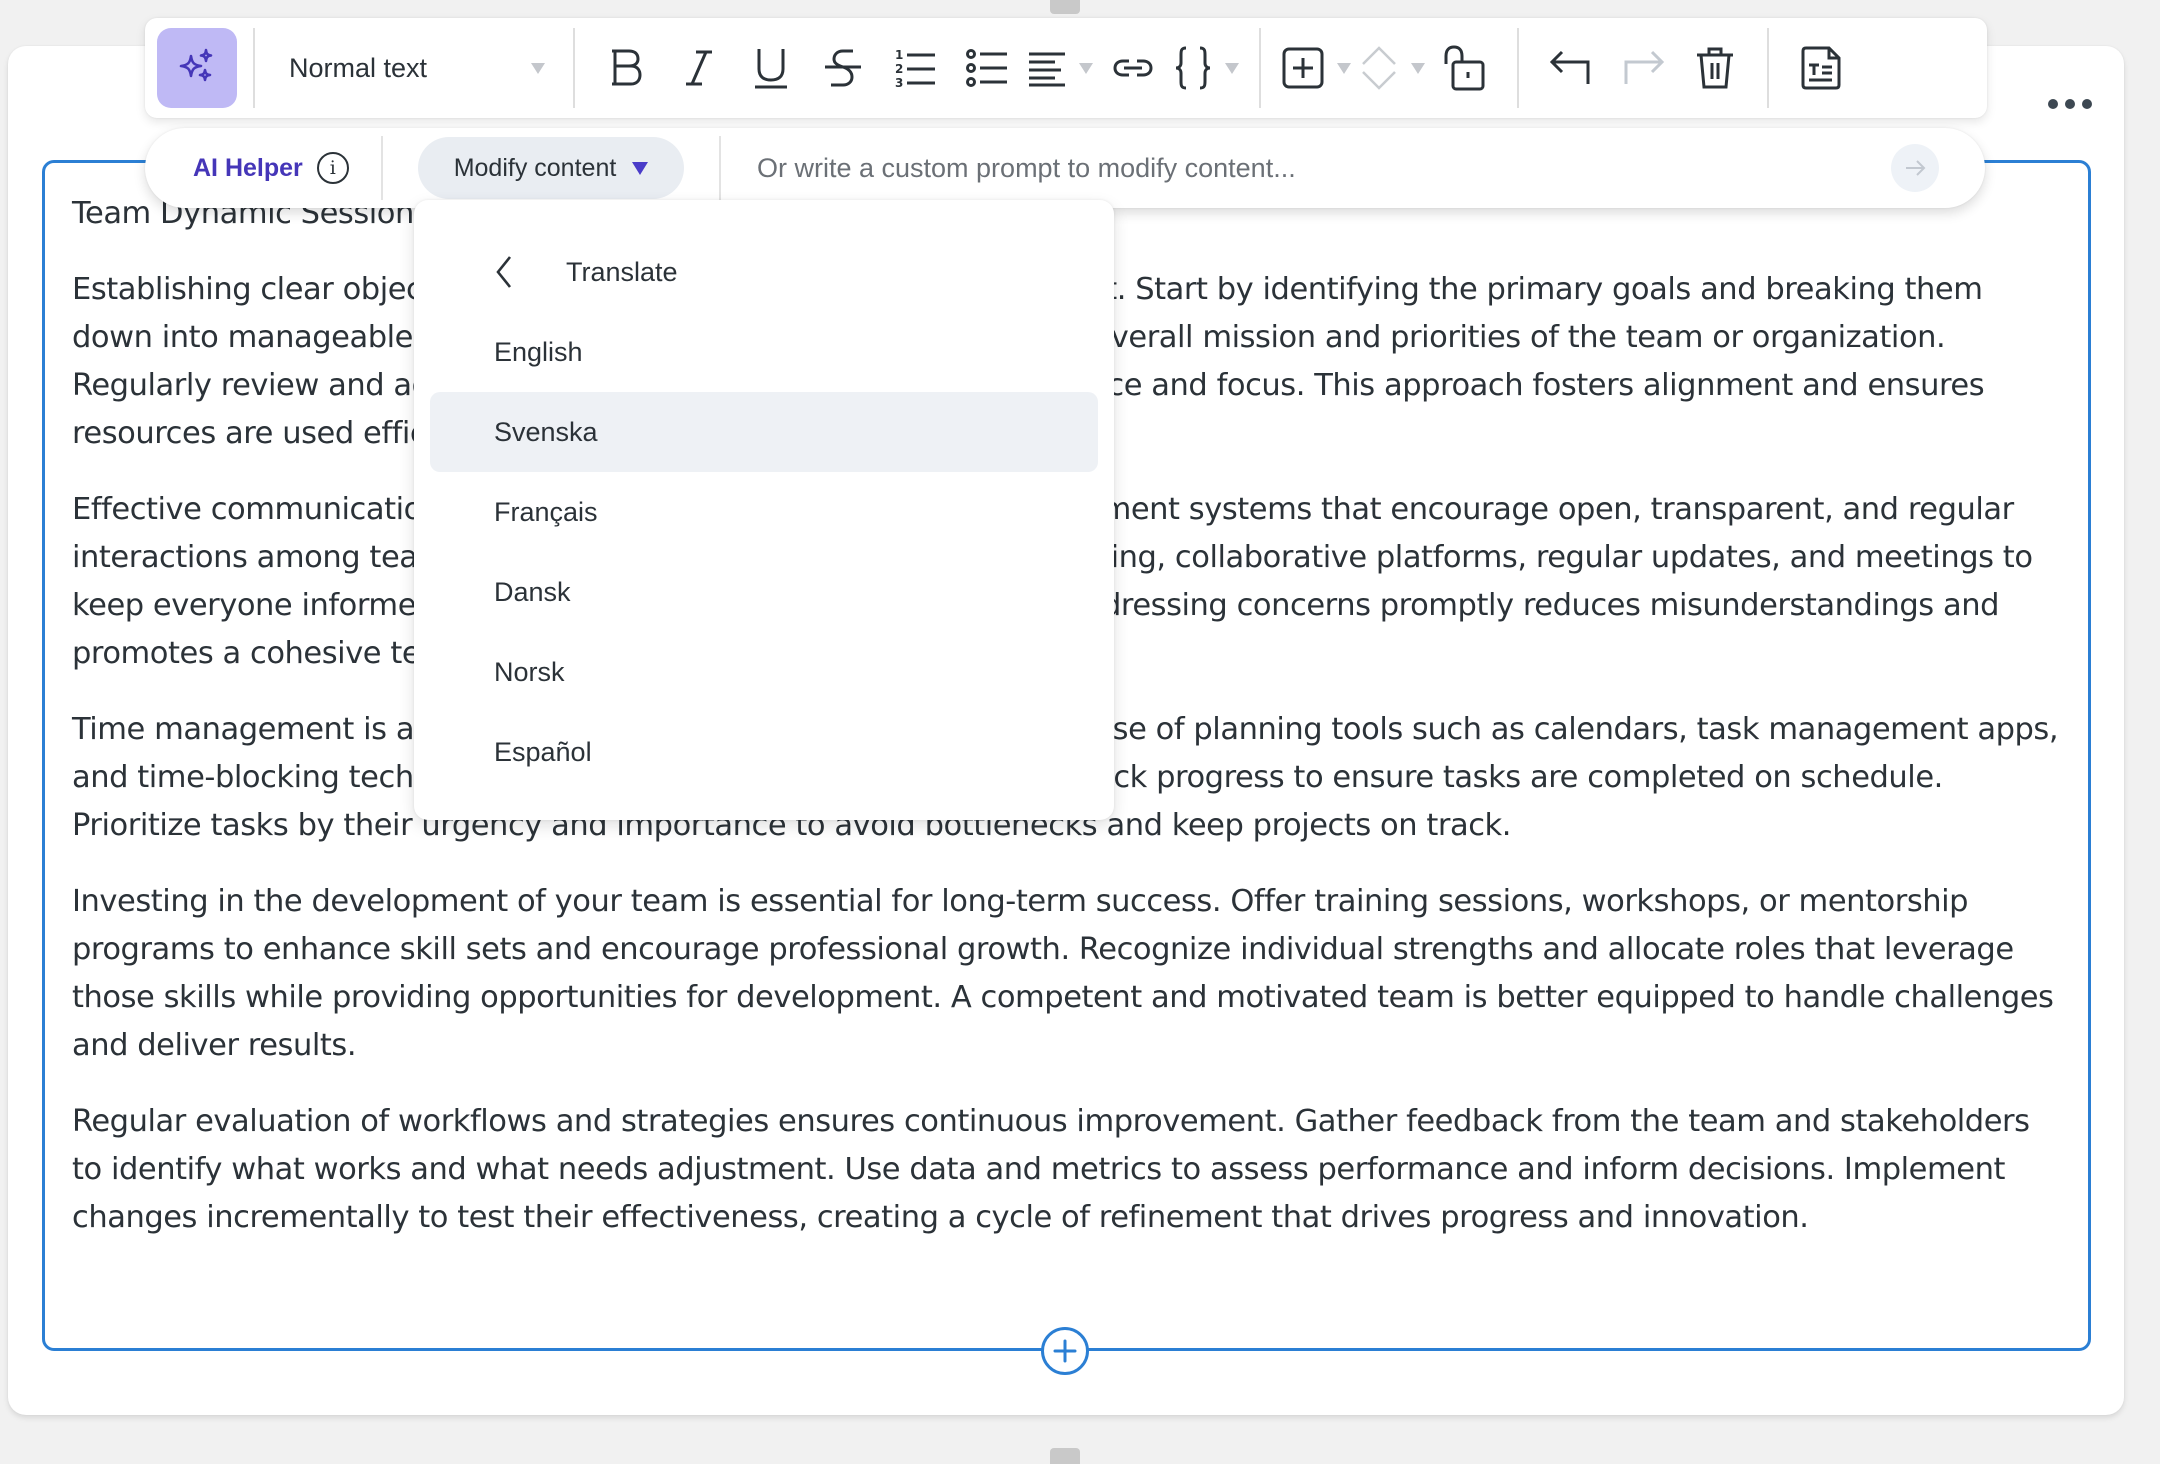  Describe the element at coordinates (764, 752) in the screenshot. I see `language-option-espanol: Español` at that location.